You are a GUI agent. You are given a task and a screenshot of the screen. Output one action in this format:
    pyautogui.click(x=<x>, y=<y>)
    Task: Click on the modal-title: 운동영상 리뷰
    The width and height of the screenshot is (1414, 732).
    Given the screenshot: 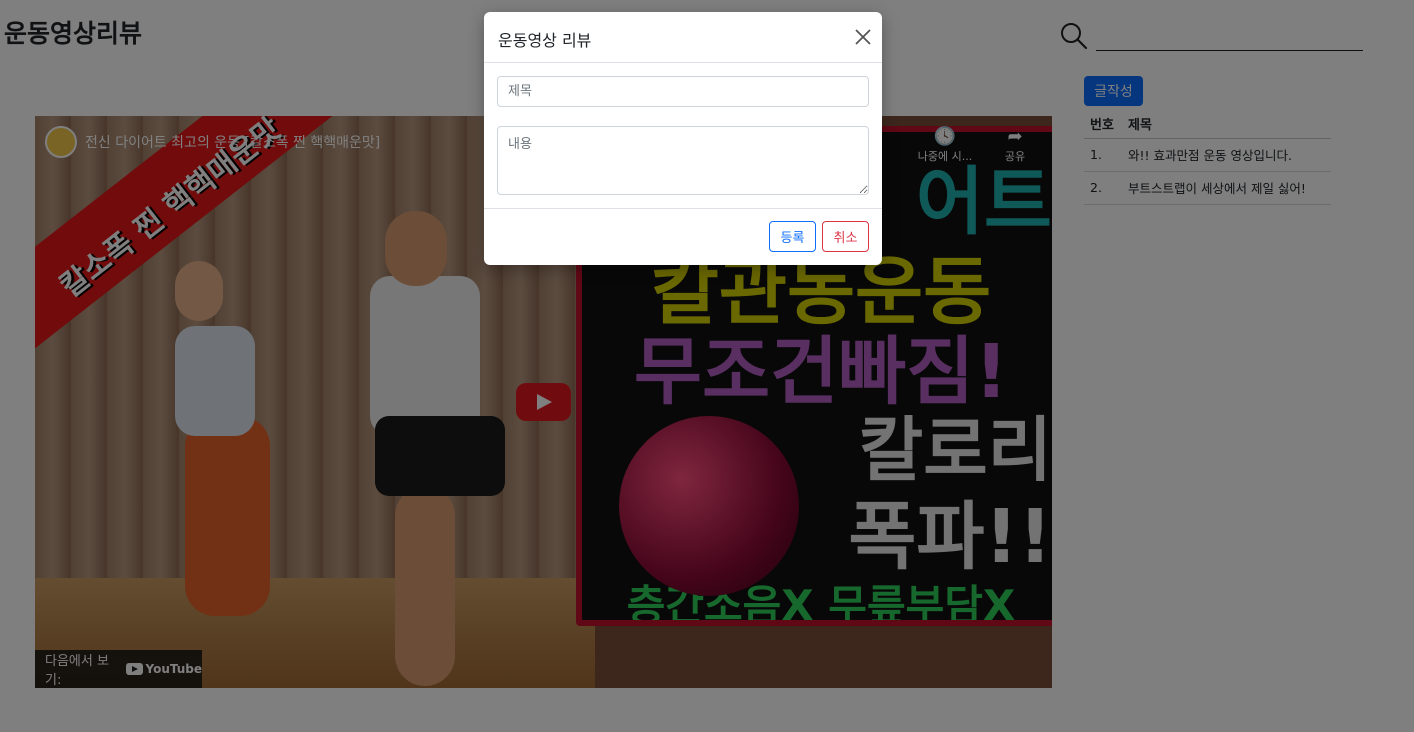 What is the action you would take?
    pyautogui.click(x=545, y=40)
    